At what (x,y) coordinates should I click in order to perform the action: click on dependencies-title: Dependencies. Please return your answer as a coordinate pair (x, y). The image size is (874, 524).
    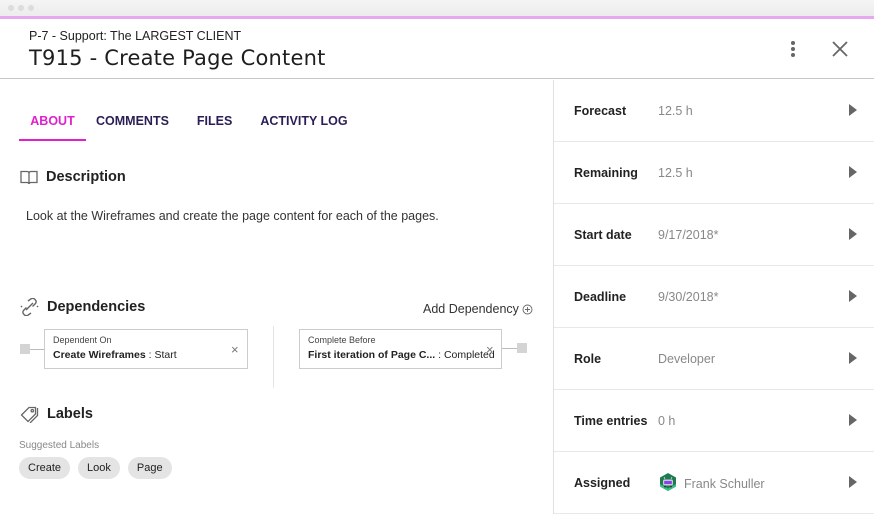
    Looking at the image, I should click on (96, 307).